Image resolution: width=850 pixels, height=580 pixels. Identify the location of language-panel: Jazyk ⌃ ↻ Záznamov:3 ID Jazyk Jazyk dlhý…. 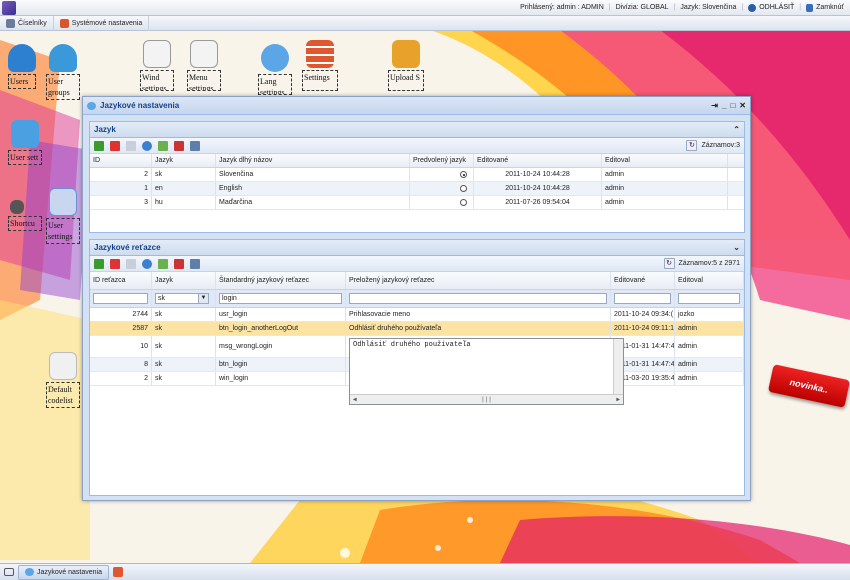
(417, 177).